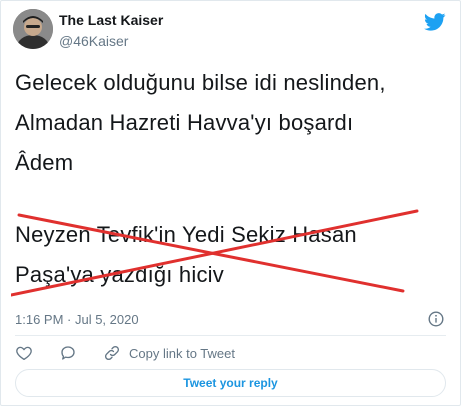  I want to click on reply-label: Tweet your reply, so click(230, 383).